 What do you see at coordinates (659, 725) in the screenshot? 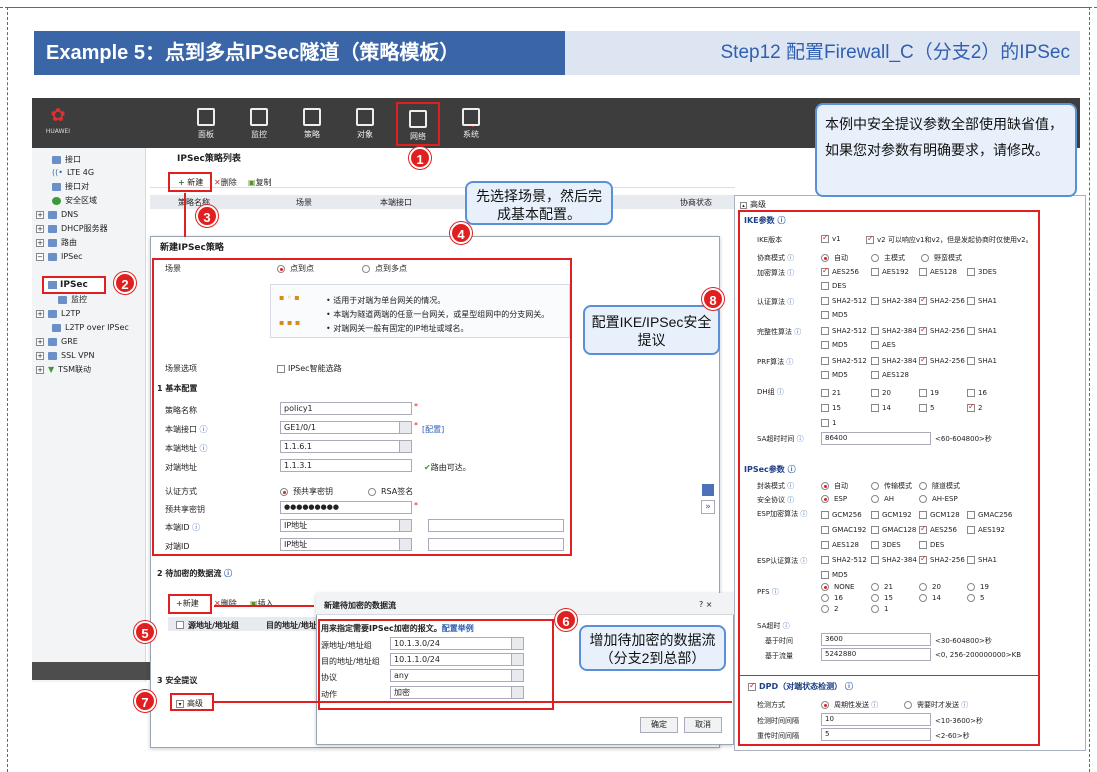
I see `ok-button: 确定` at bounding box center [659, 725].